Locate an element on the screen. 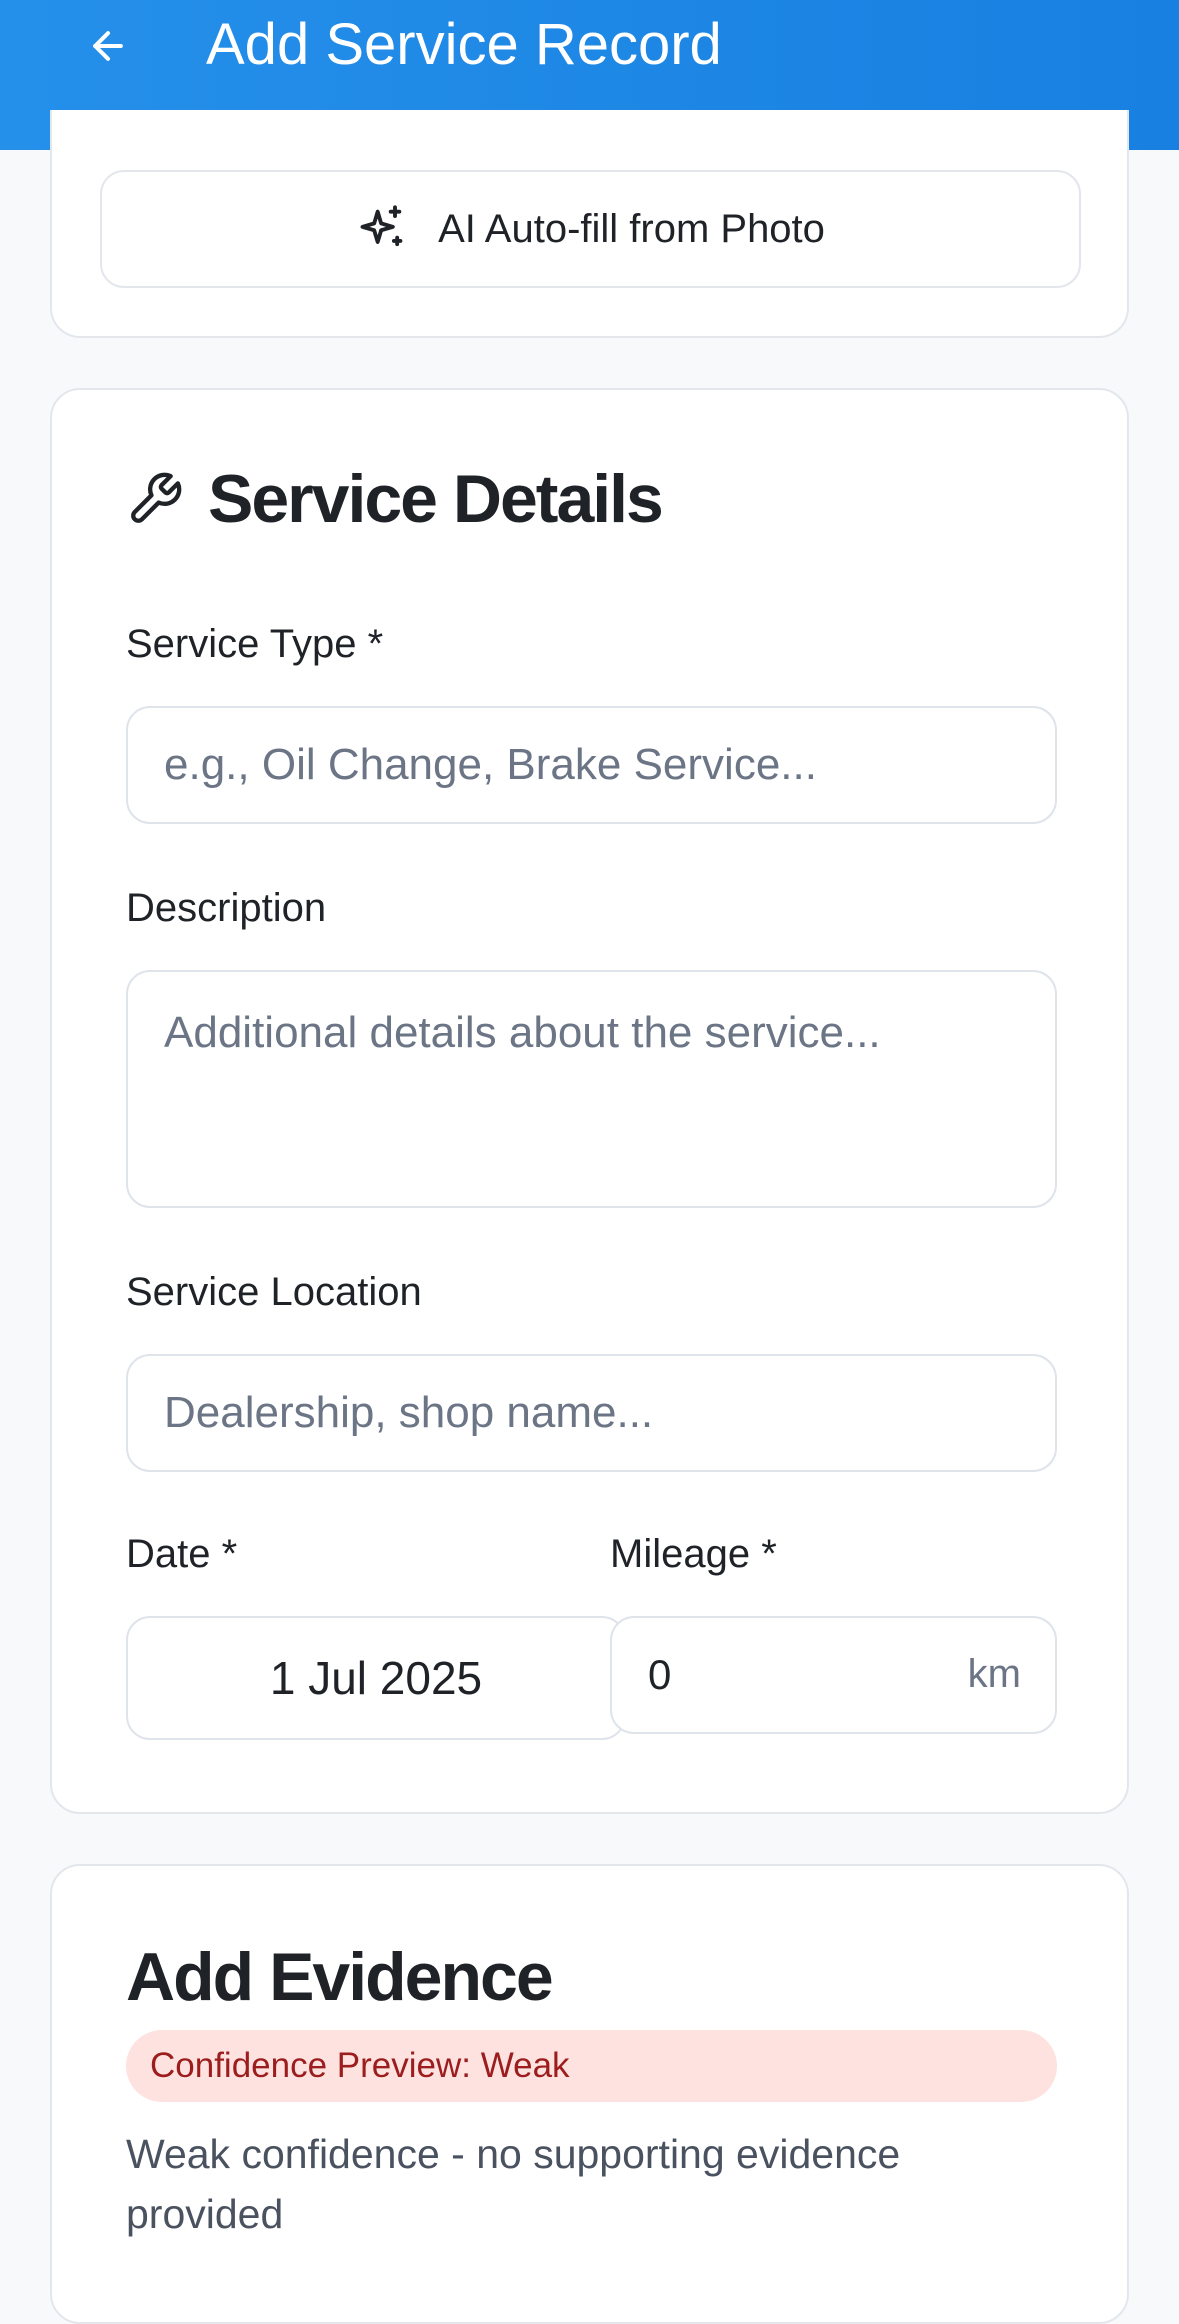  ai-autofill-card: AI Auto-fill from Photo is located at coordinates (589, 224).